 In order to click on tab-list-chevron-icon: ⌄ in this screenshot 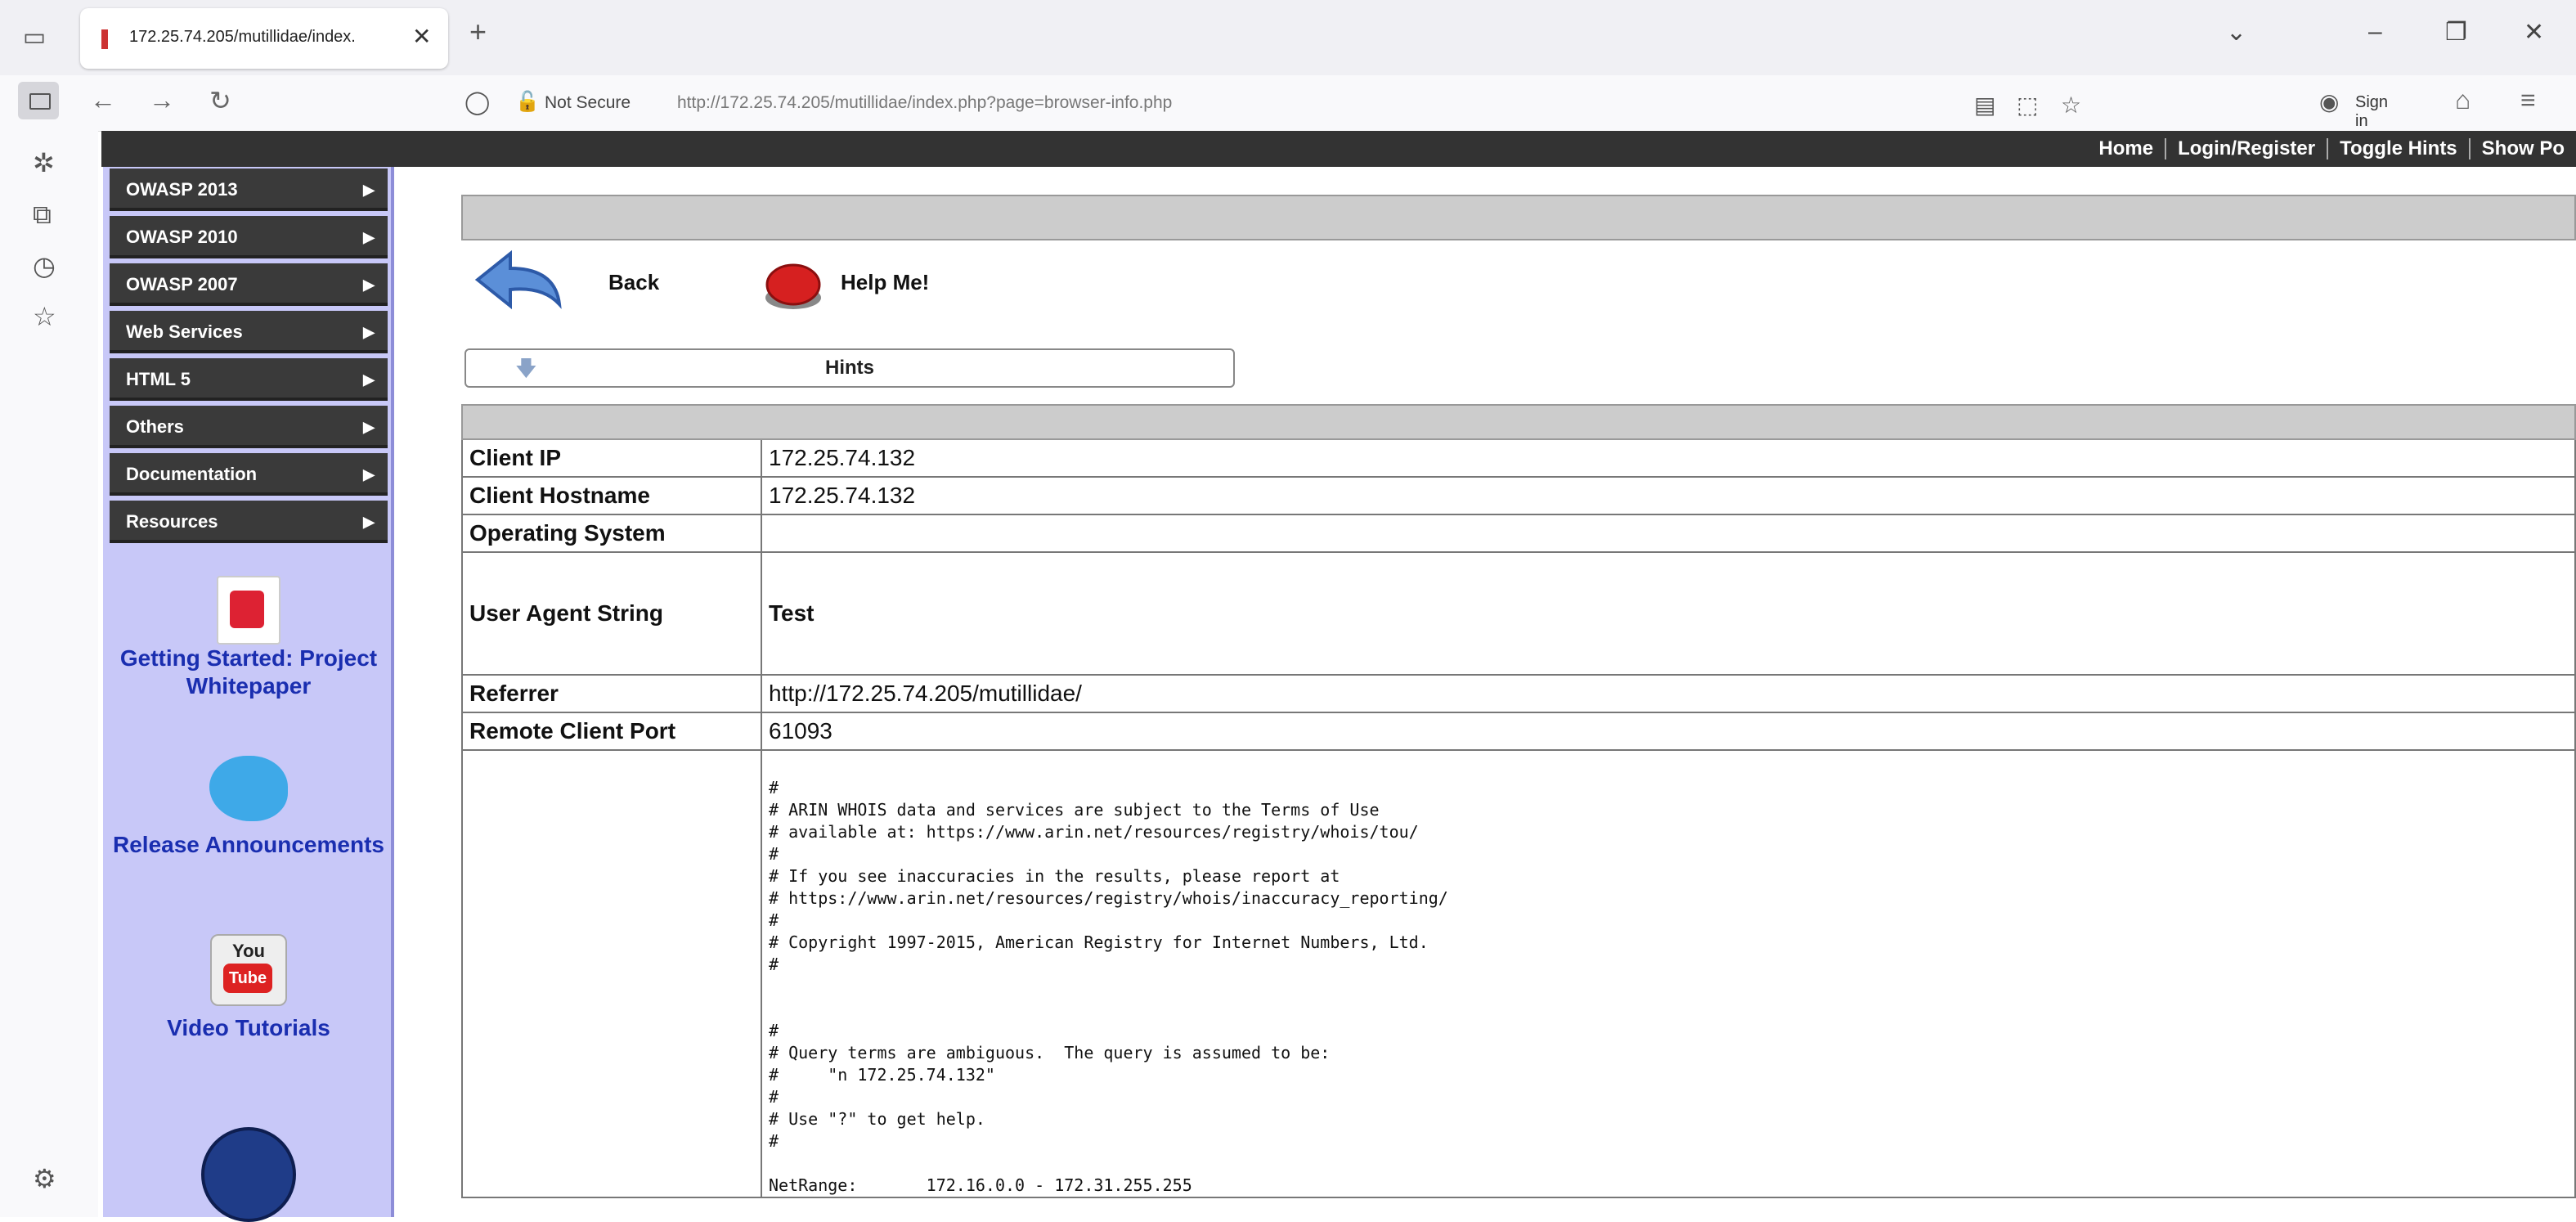, I will do `click(2236, 32)`.